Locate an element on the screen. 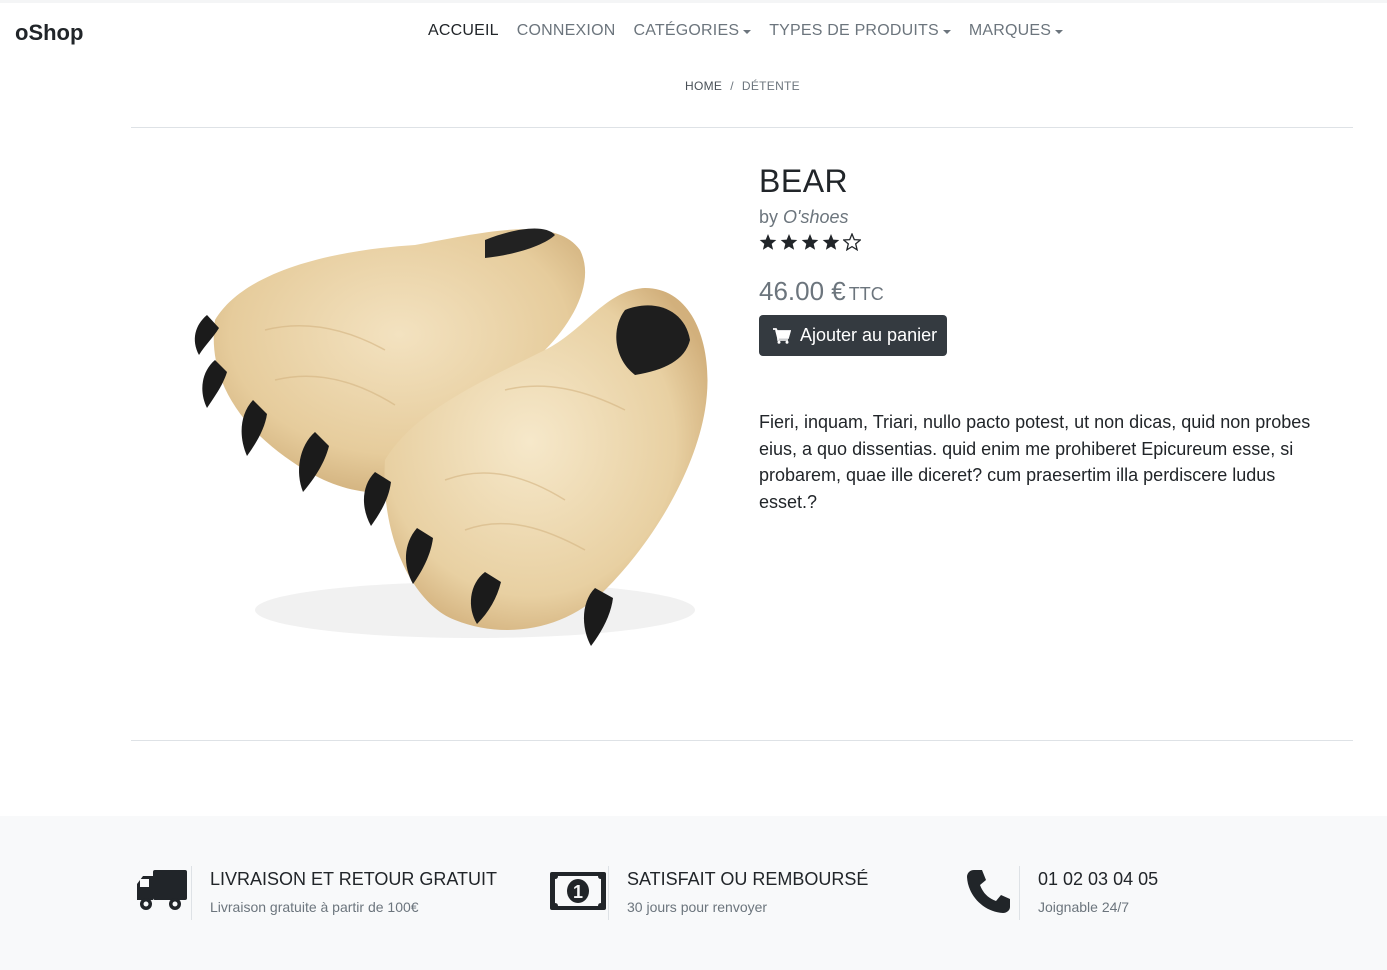 This screenshot has width=1387, height=970. feature-phone: 01 02 03 04 05 Joignable 24/7 is located at coordinates (1058, 894).